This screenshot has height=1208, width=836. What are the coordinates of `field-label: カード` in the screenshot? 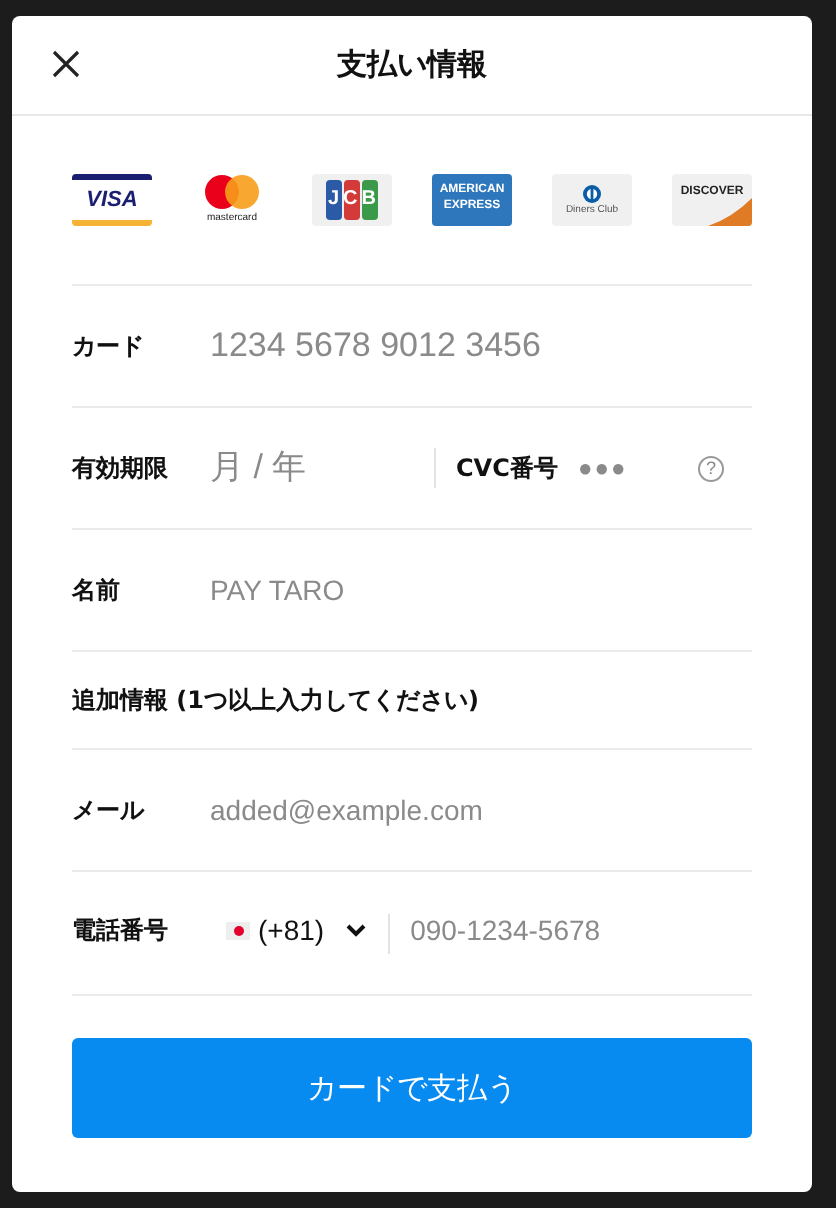 It's located at (109, 346).